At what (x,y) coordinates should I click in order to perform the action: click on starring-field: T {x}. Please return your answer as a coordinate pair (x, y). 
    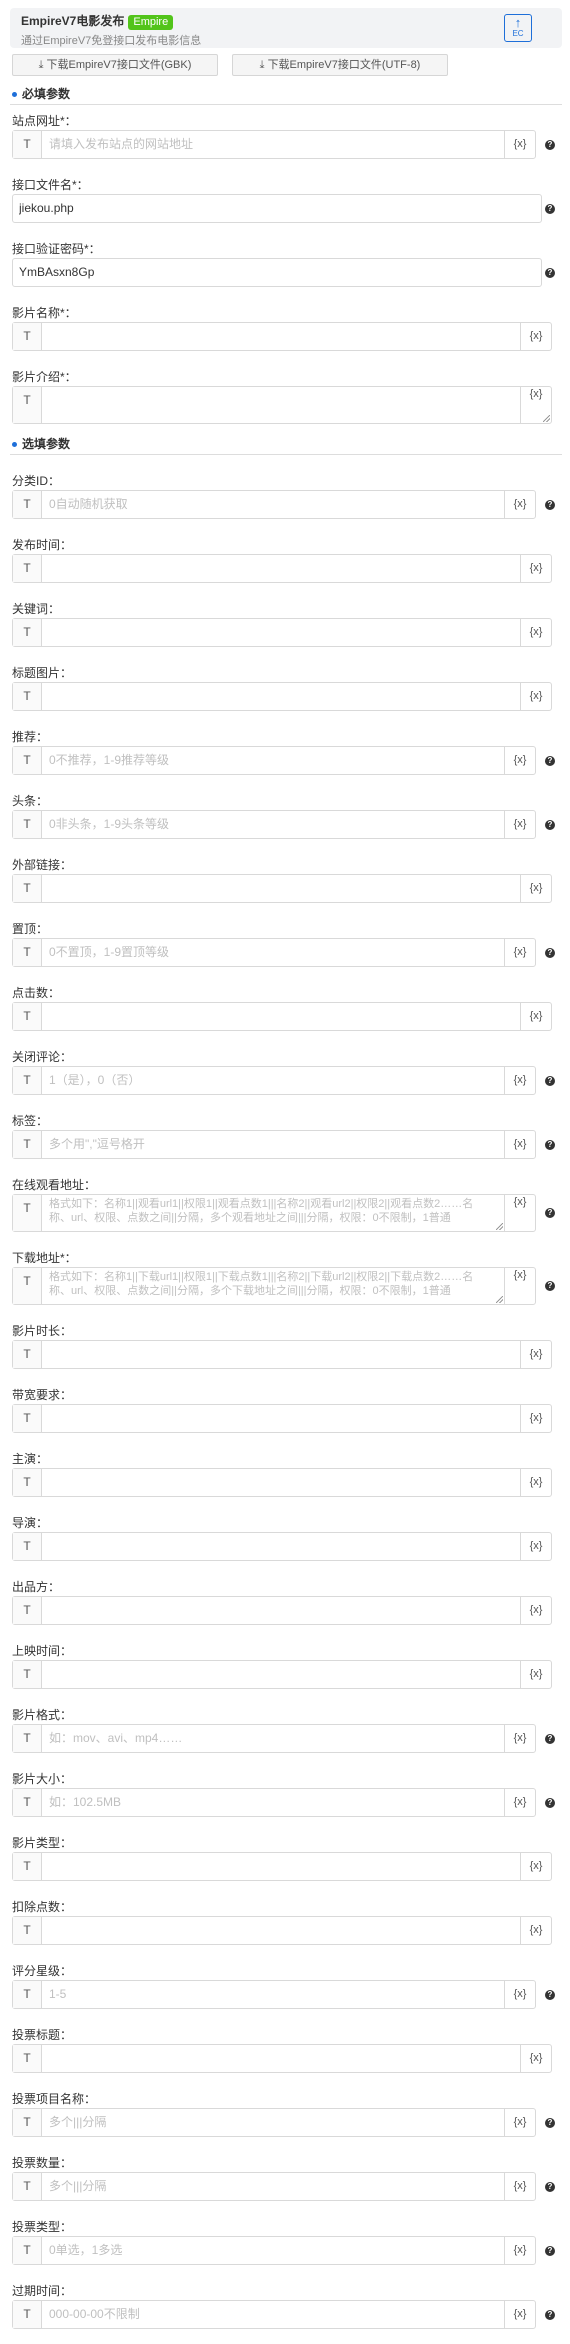
    Looking at the image, I should click on (282, 1482).